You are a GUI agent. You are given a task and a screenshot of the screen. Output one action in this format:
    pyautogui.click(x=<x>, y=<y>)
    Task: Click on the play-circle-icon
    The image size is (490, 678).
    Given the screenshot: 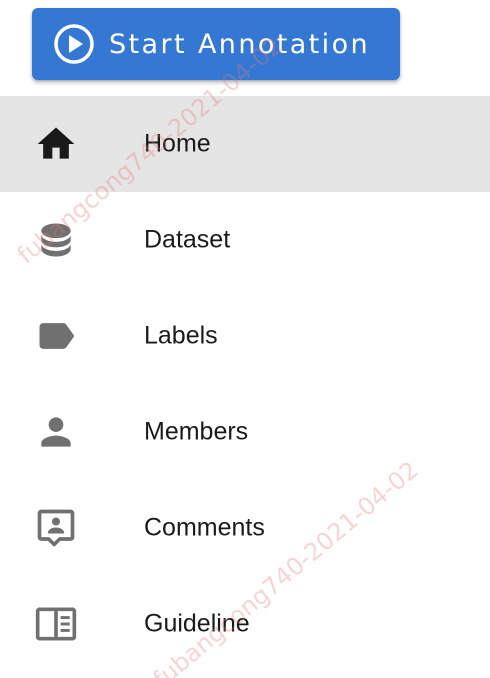 What is the action you would take?
    pyautogui.click(x=74, y=44)
    